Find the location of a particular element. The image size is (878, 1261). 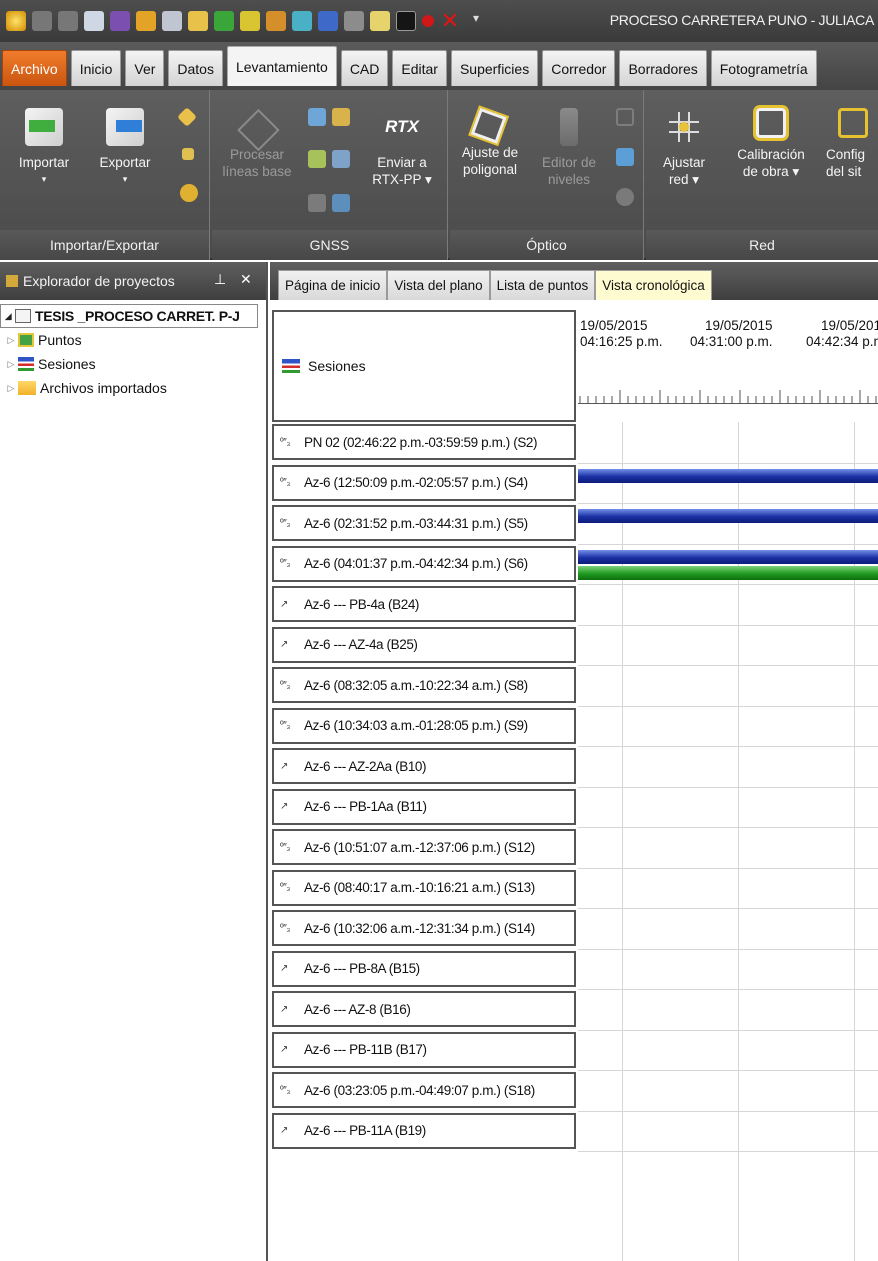

save-icon is located at coordinates (120, 21).